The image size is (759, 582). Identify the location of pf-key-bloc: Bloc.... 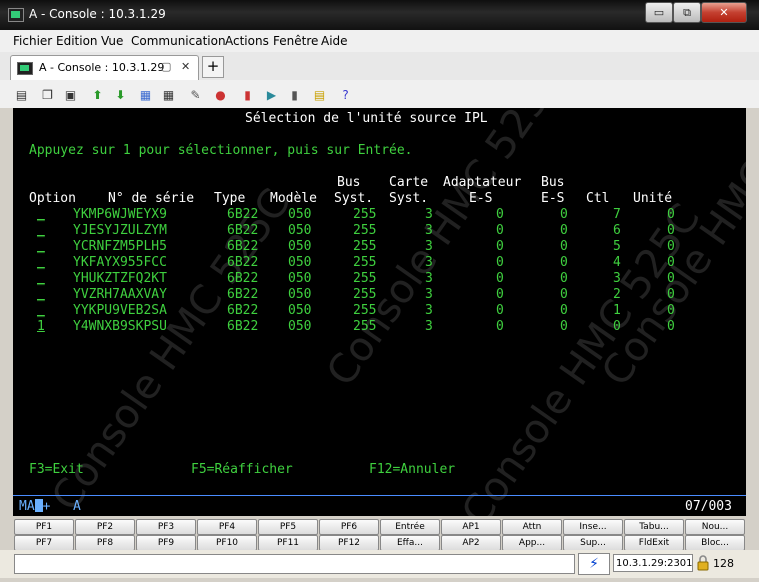
(715, 543).